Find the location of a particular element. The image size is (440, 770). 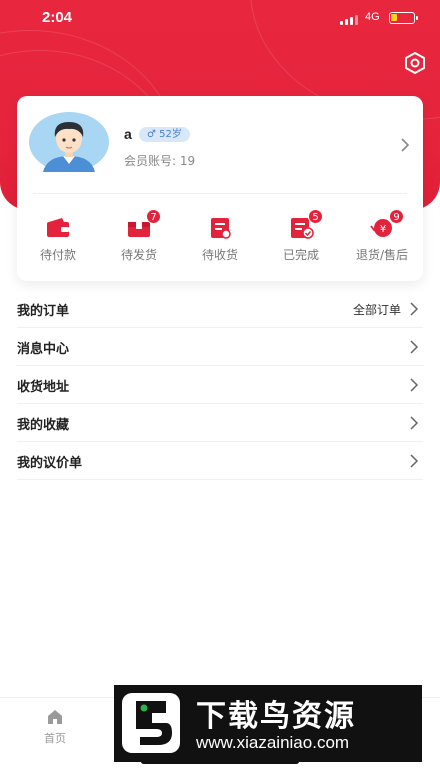

menu-label: 我的议价单 is located at coordinates (50, 463).